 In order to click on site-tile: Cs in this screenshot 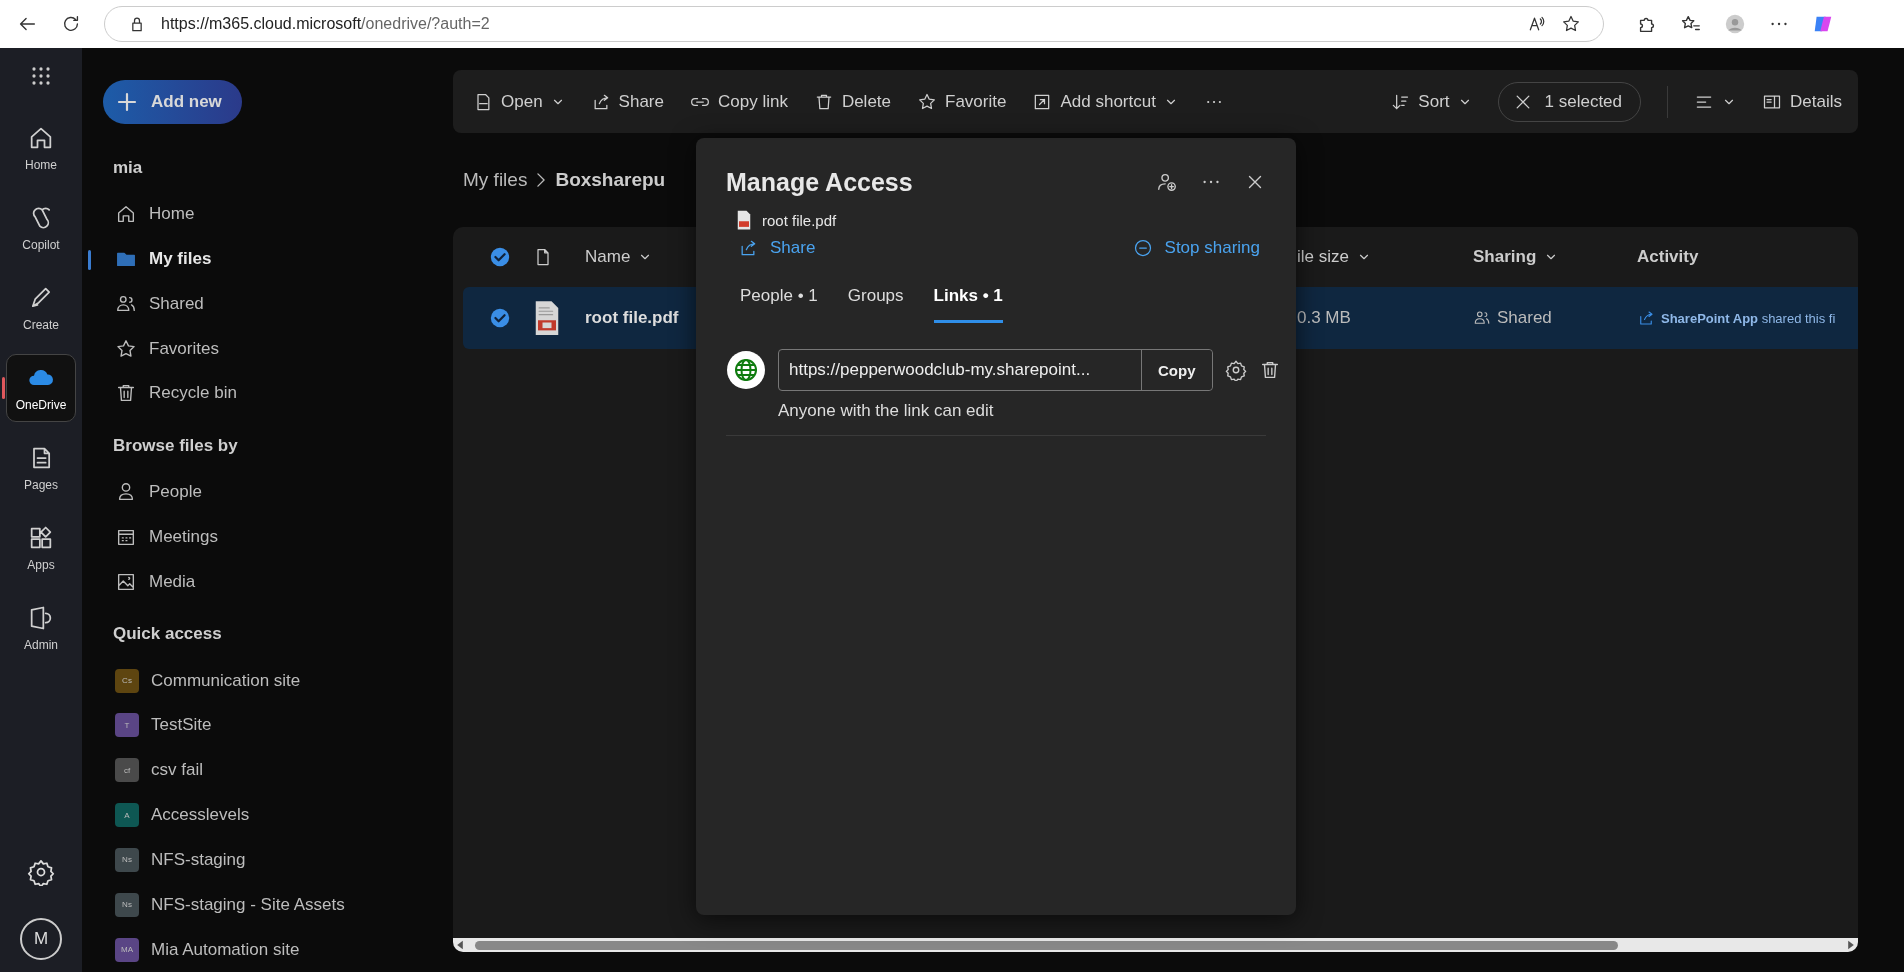, I will do `click(127, 680)`.